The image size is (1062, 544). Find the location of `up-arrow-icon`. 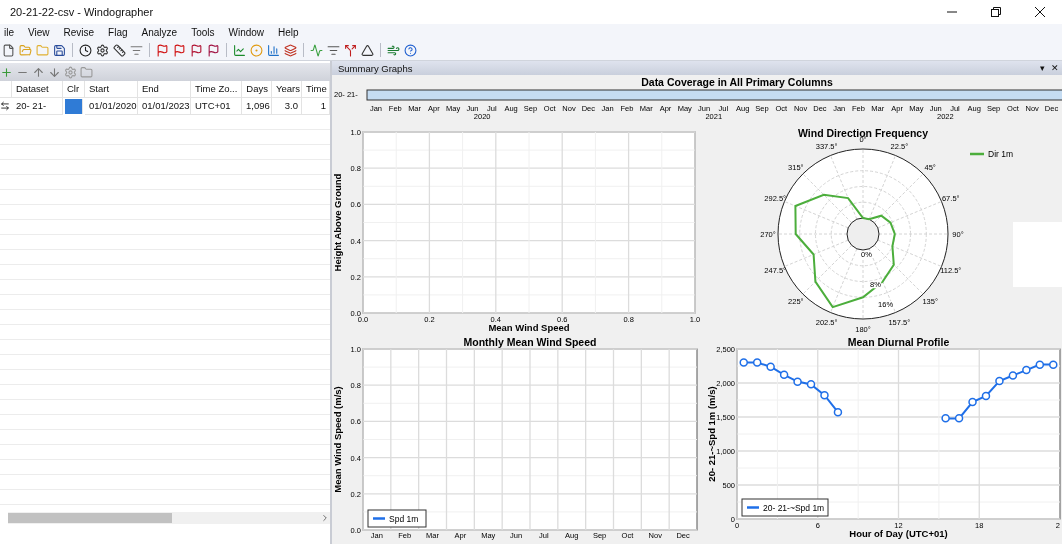

up-arrow-icon is located at coordinates (38, 72).